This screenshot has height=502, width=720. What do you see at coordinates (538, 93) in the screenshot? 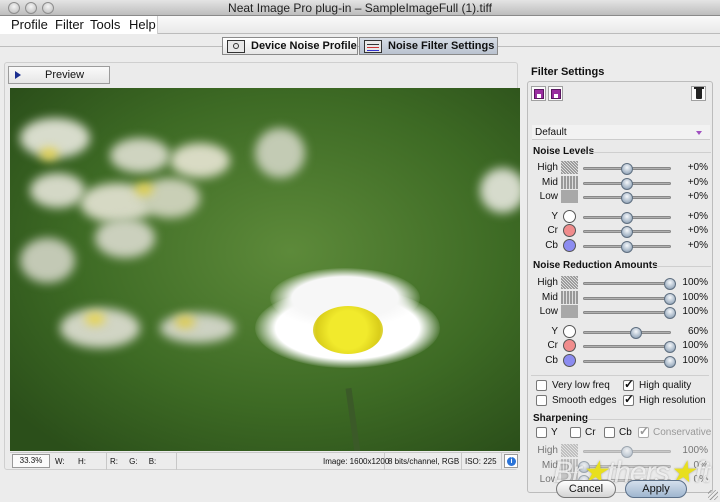
I see `load-preset-button` at bounding box center [538, 93].